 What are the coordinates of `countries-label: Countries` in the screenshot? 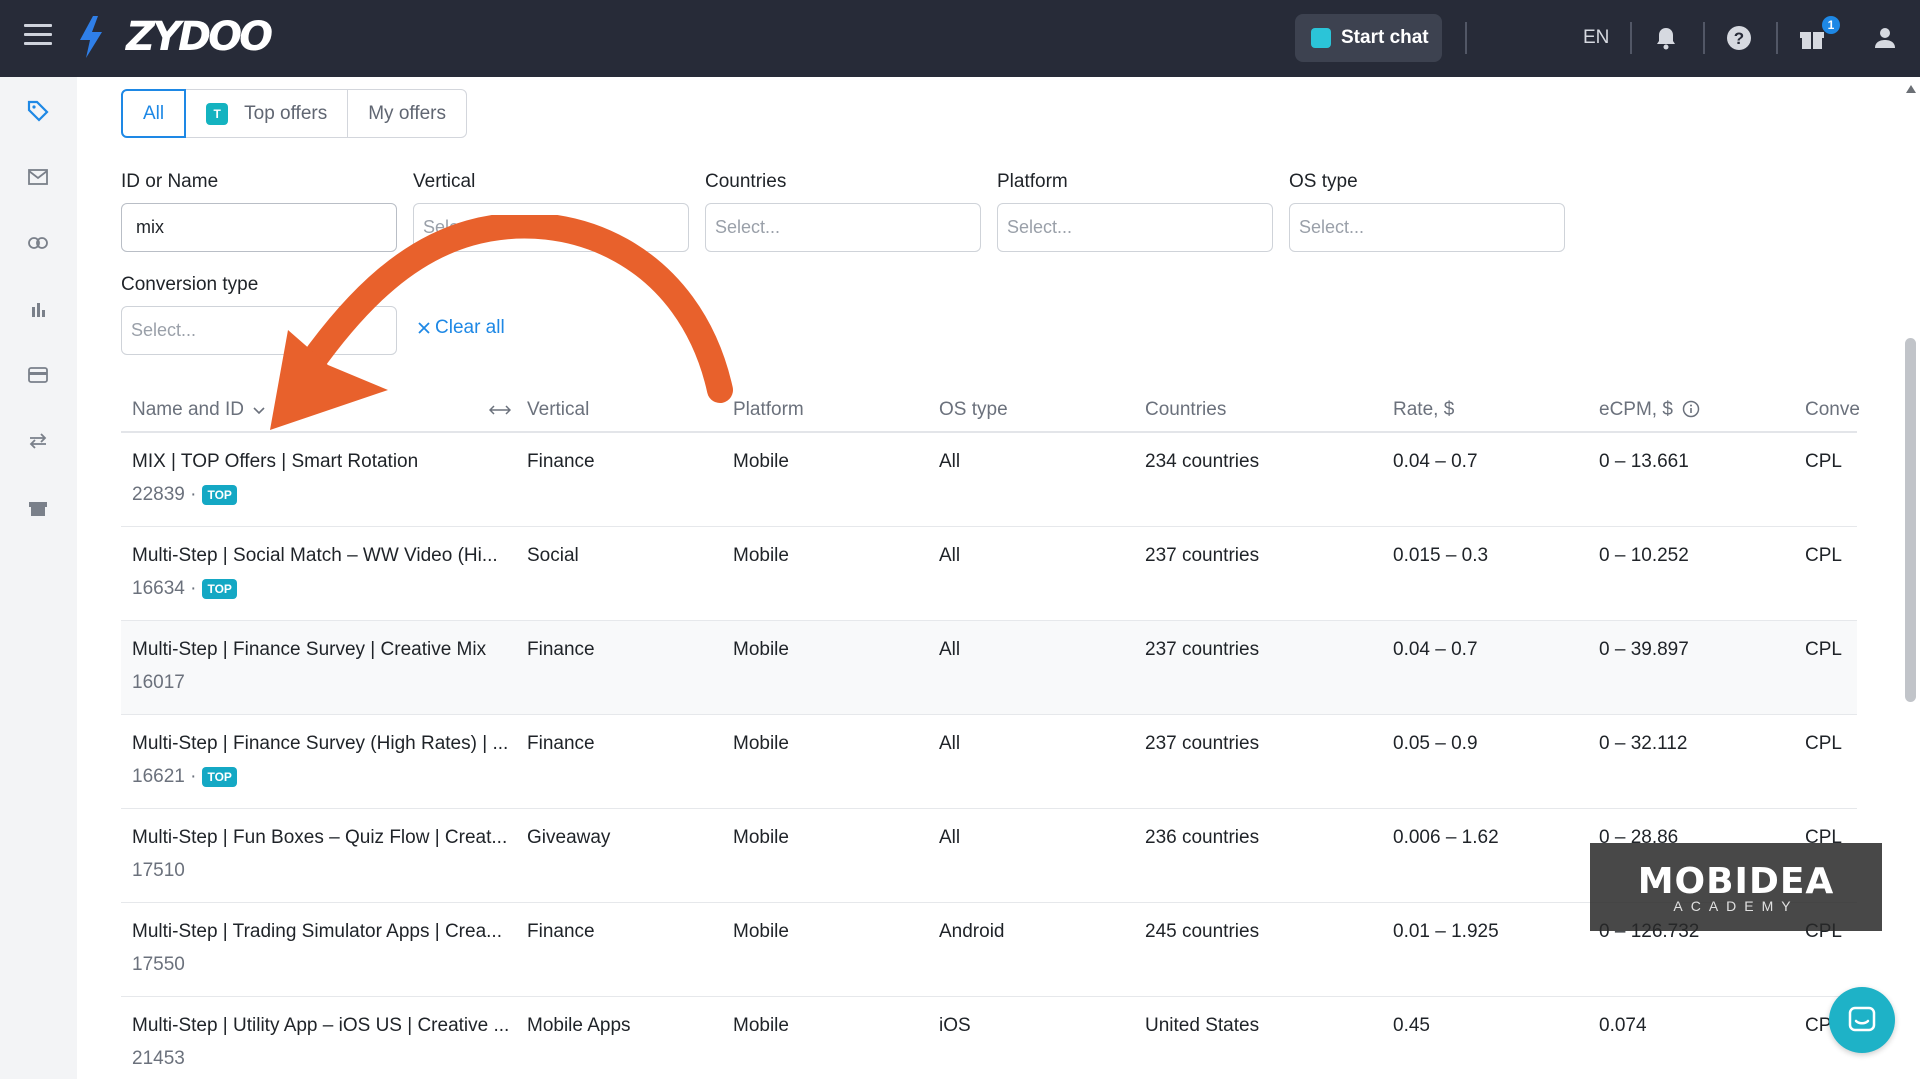 It's located at (746, 181).